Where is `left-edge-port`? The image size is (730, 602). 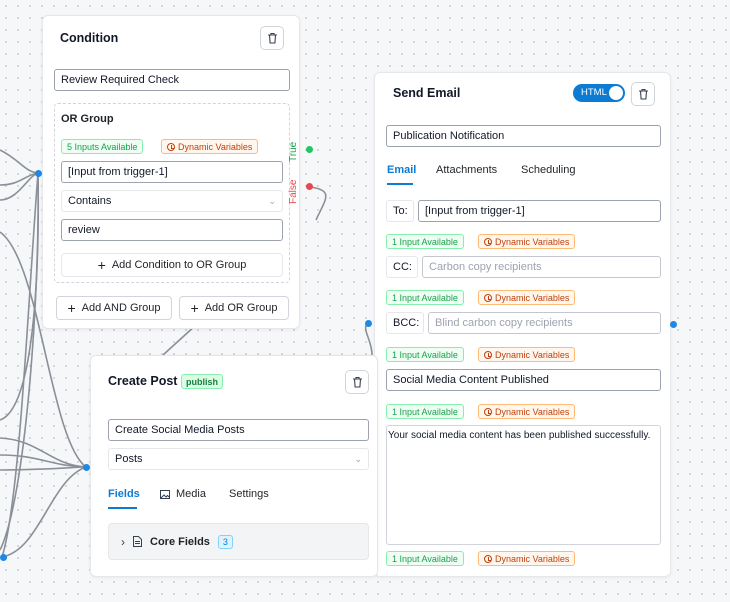
left-edge-port is located at coordinates (3, 557).